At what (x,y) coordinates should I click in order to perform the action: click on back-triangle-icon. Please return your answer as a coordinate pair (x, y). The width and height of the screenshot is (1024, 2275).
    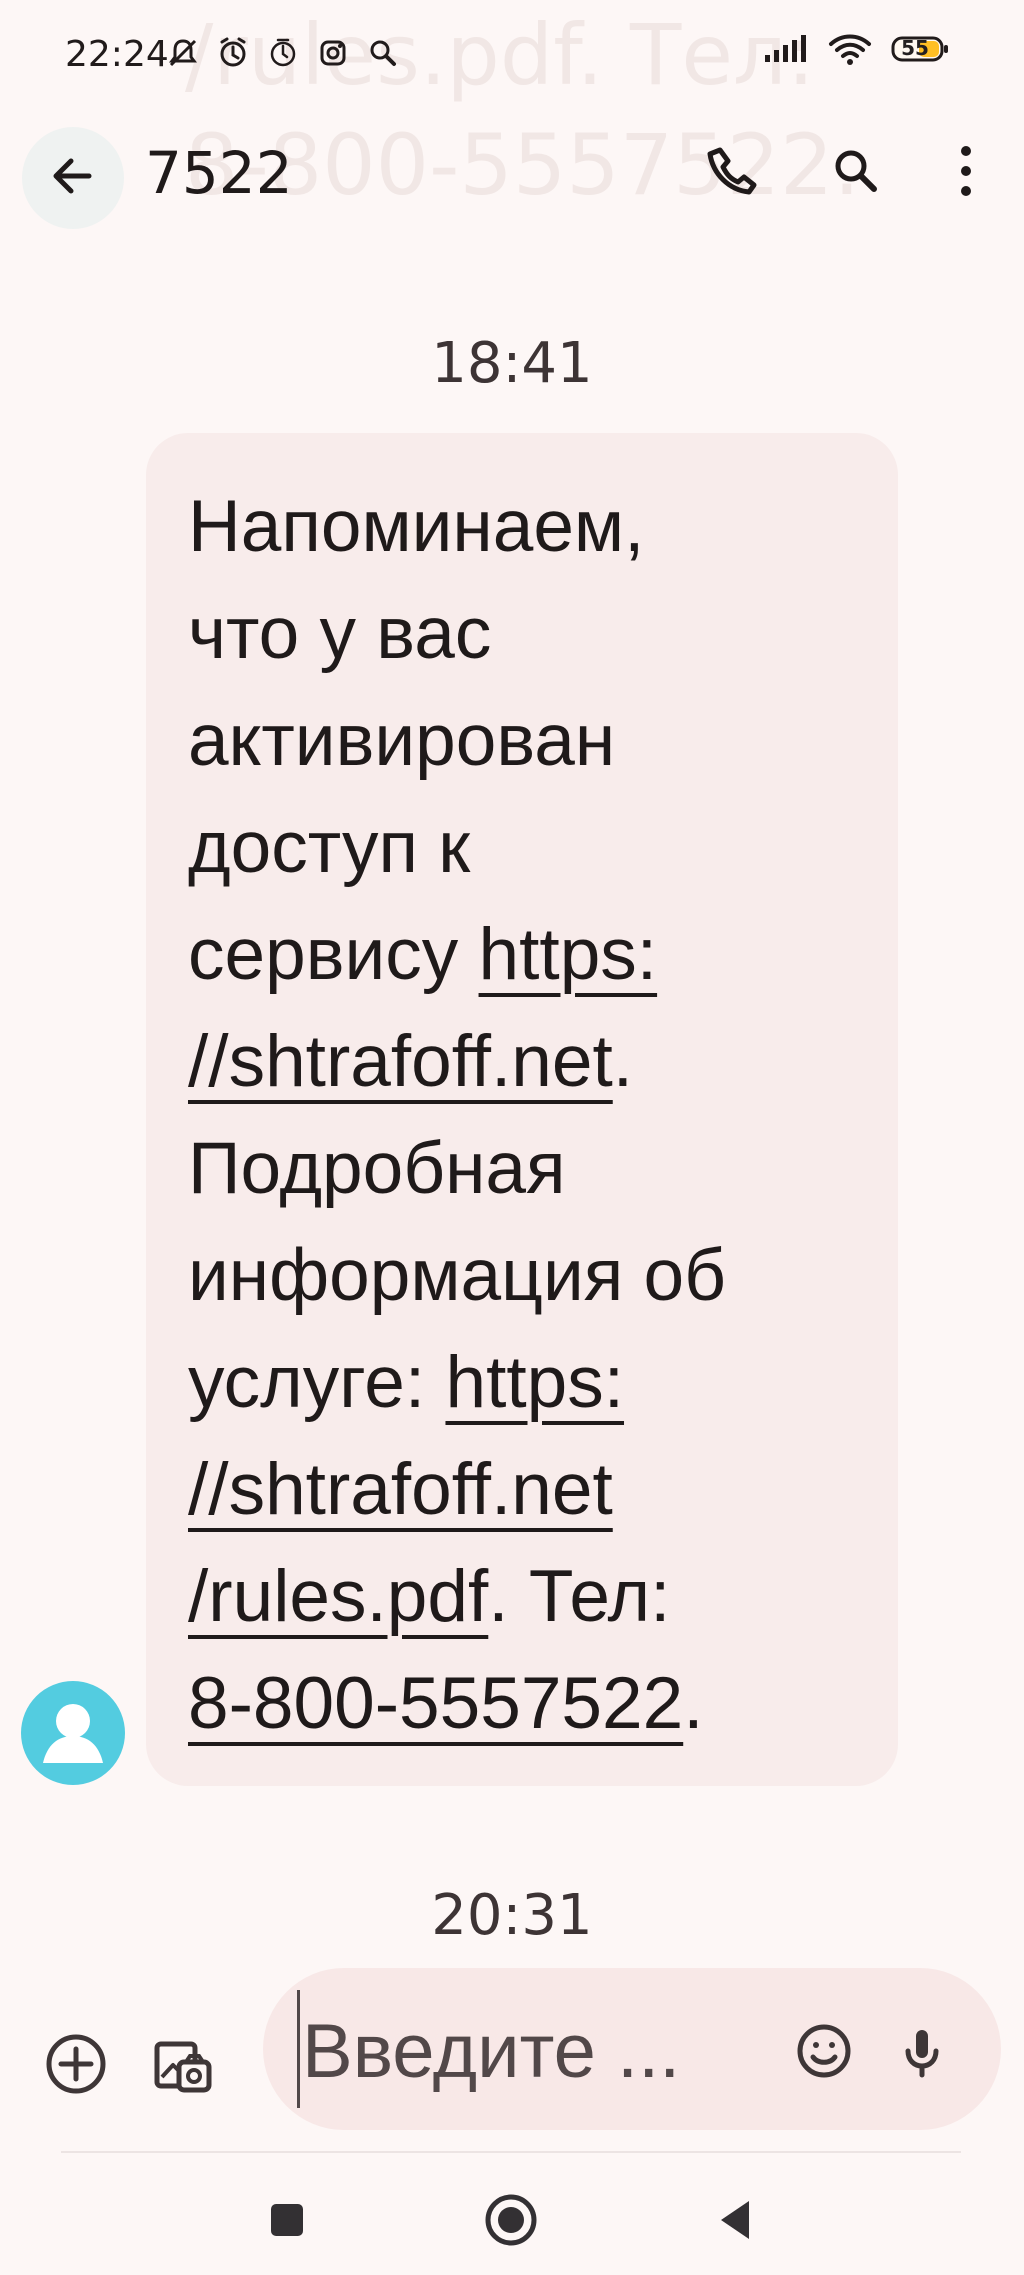
    Looking at the image, I should click on (735, 2222).